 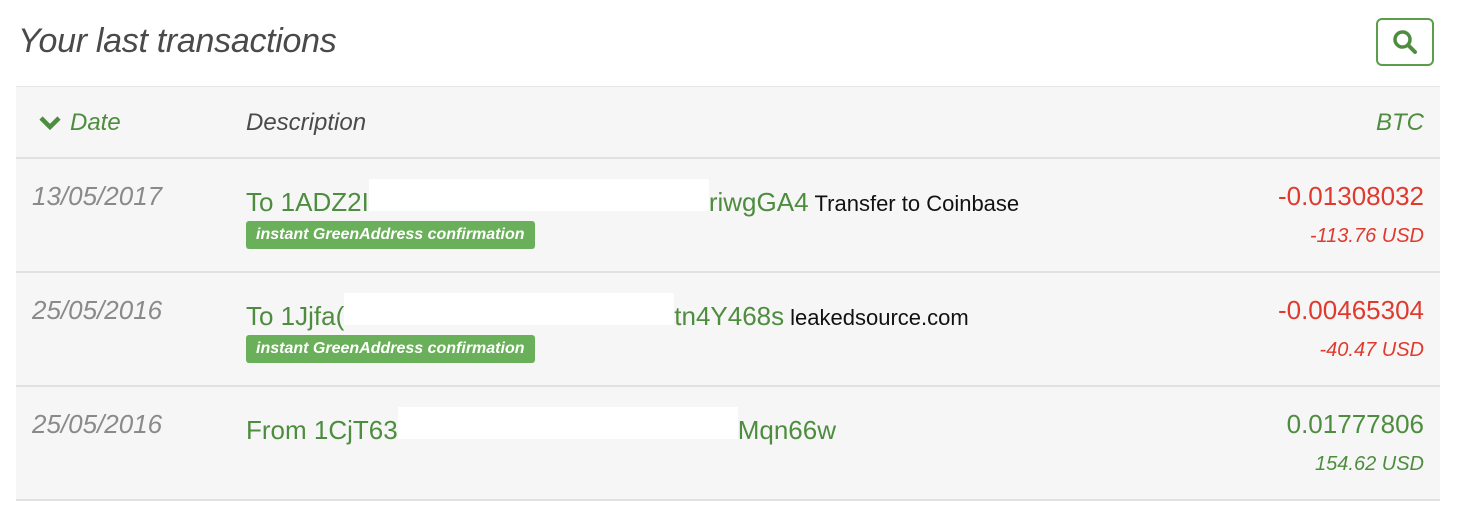 What do you see at coordinates (1400, 122) in the screenshot?
I see `btc-column-header: BTC` at bounding box center [1400, 122].